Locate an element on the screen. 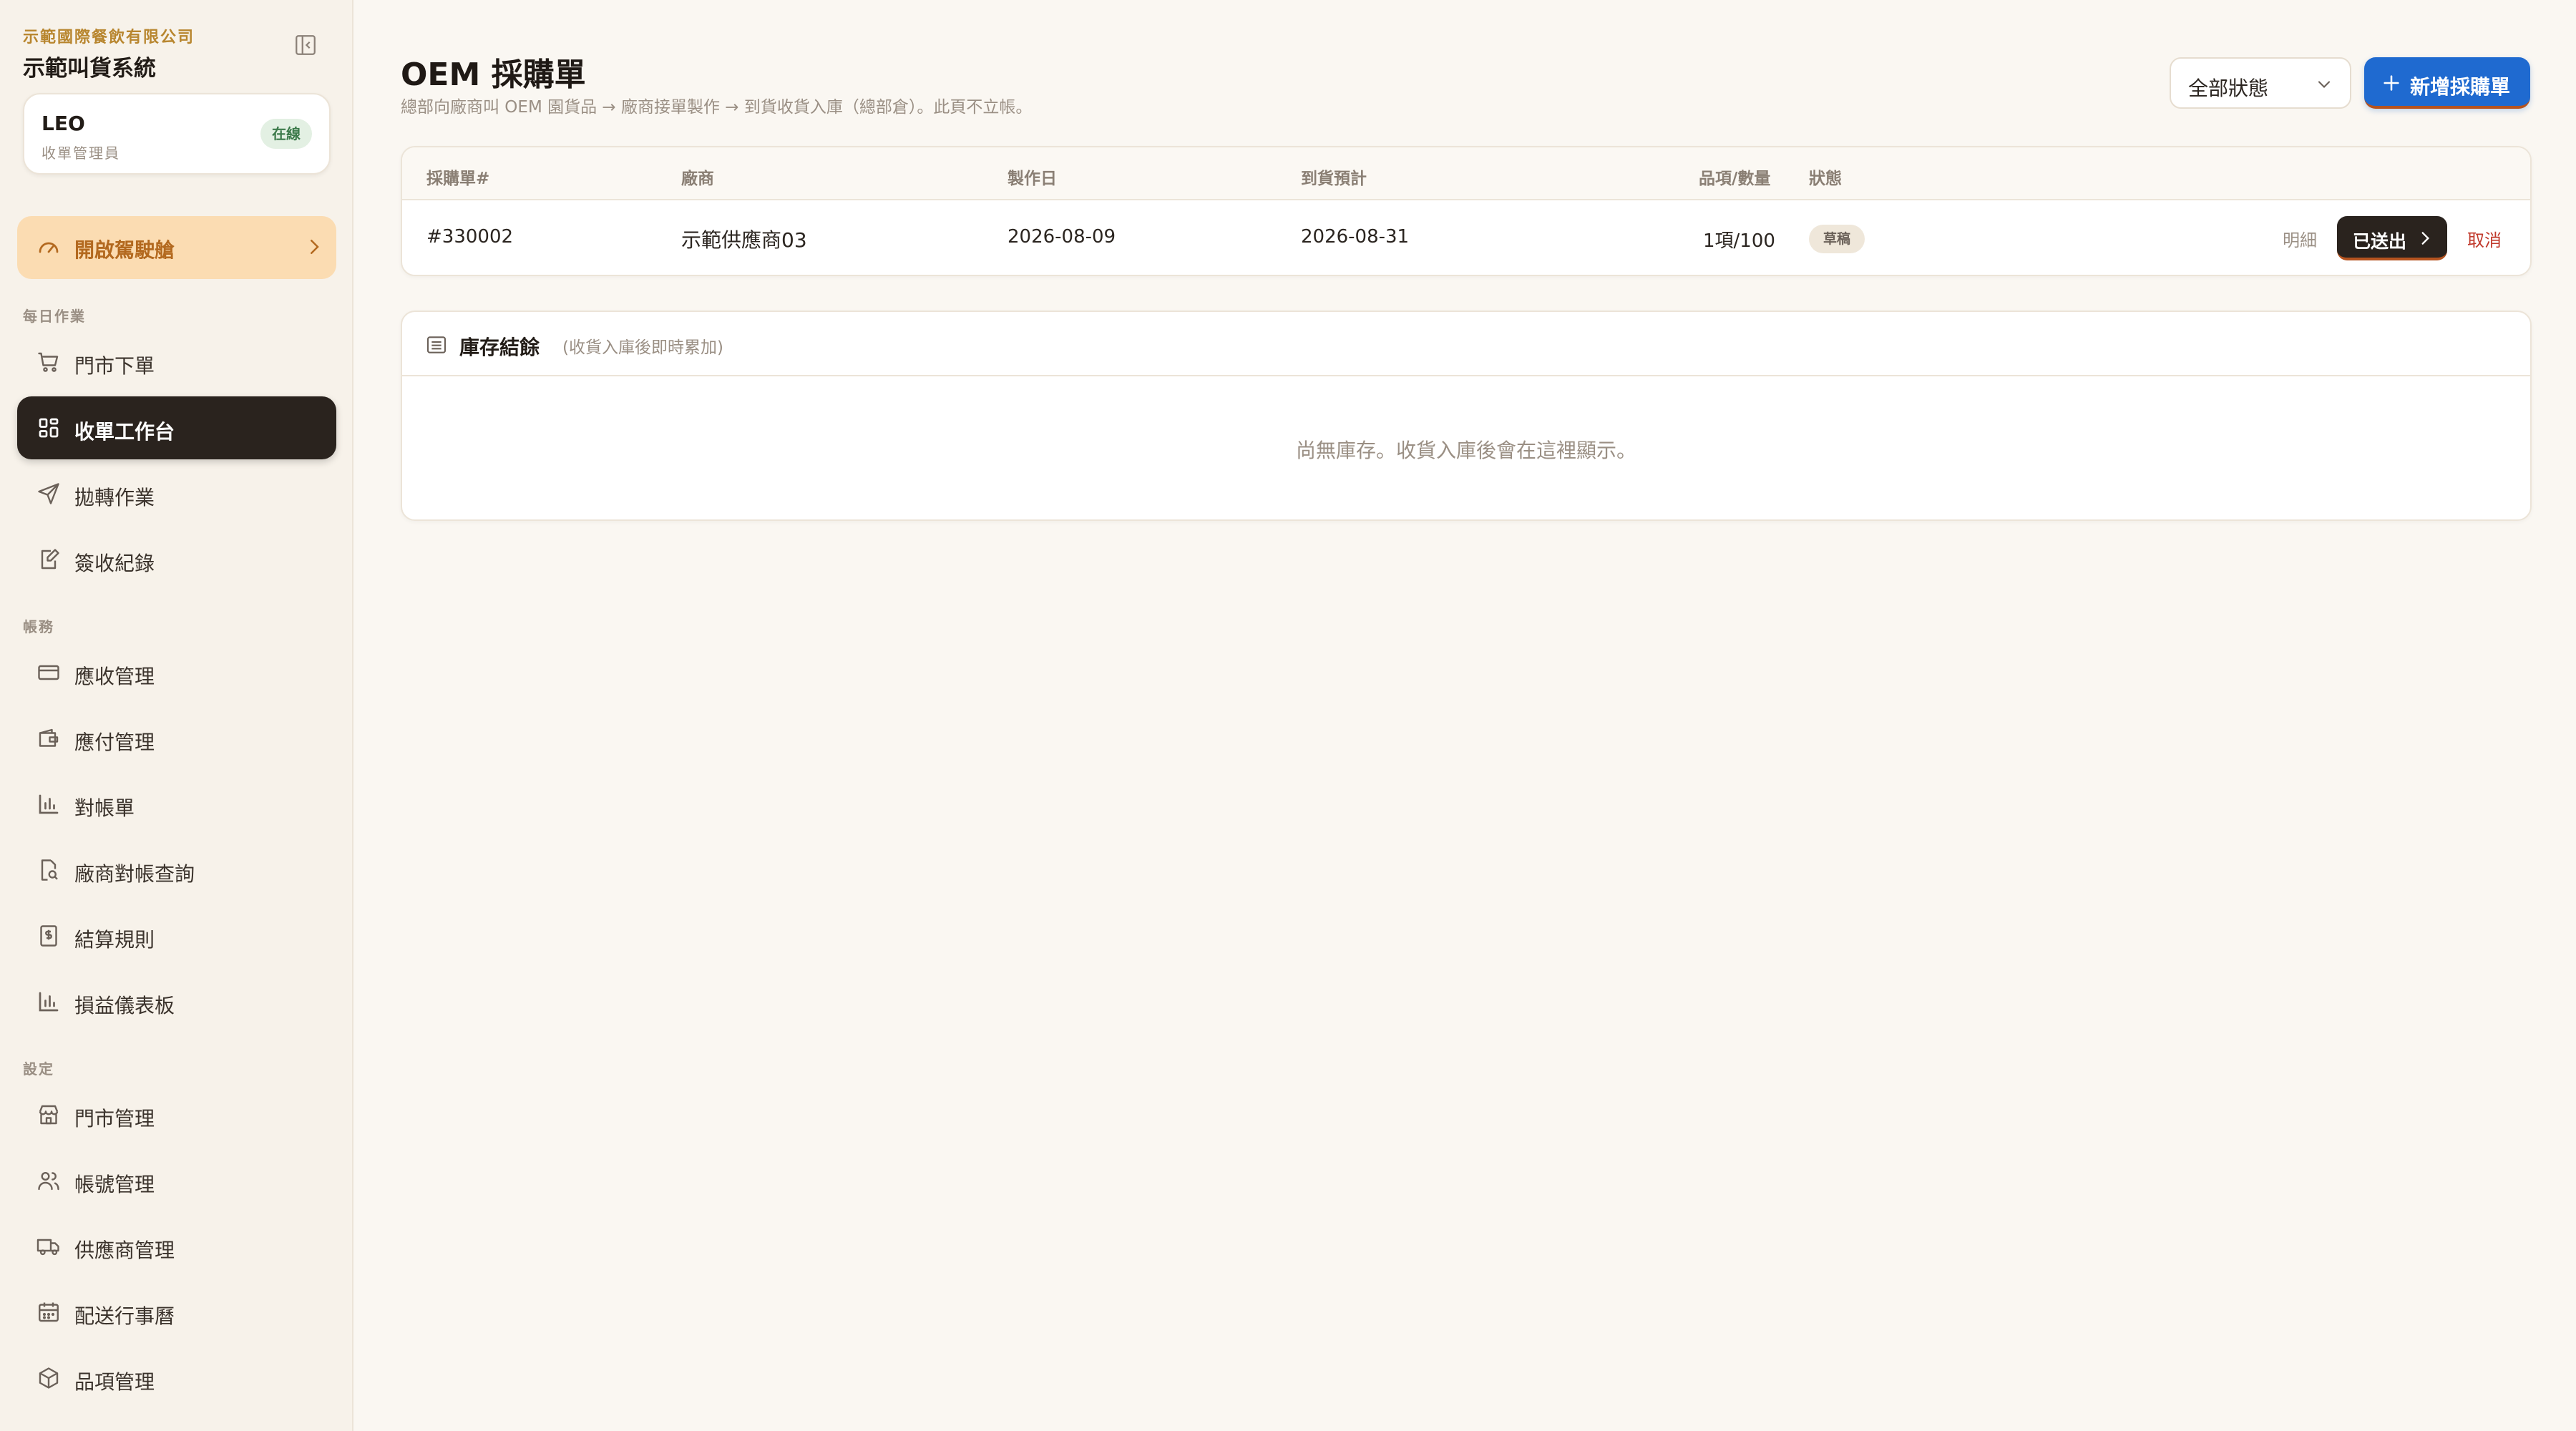  column-header-po-number: 採購單# is located at coordinates (458, 179).